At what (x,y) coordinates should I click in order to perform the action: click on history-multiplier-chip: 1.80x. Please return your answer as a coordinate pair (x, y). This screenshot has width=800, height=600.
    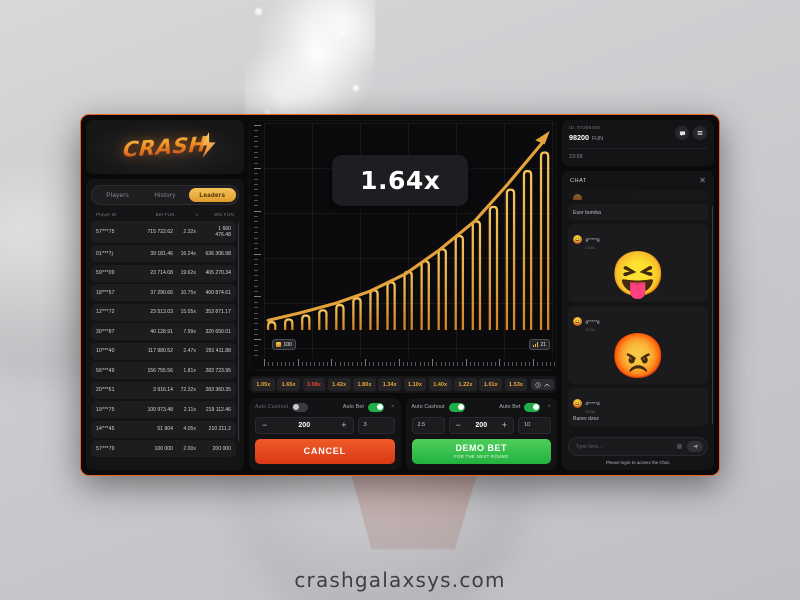
    Looking at the image, I should click on (364, 384).